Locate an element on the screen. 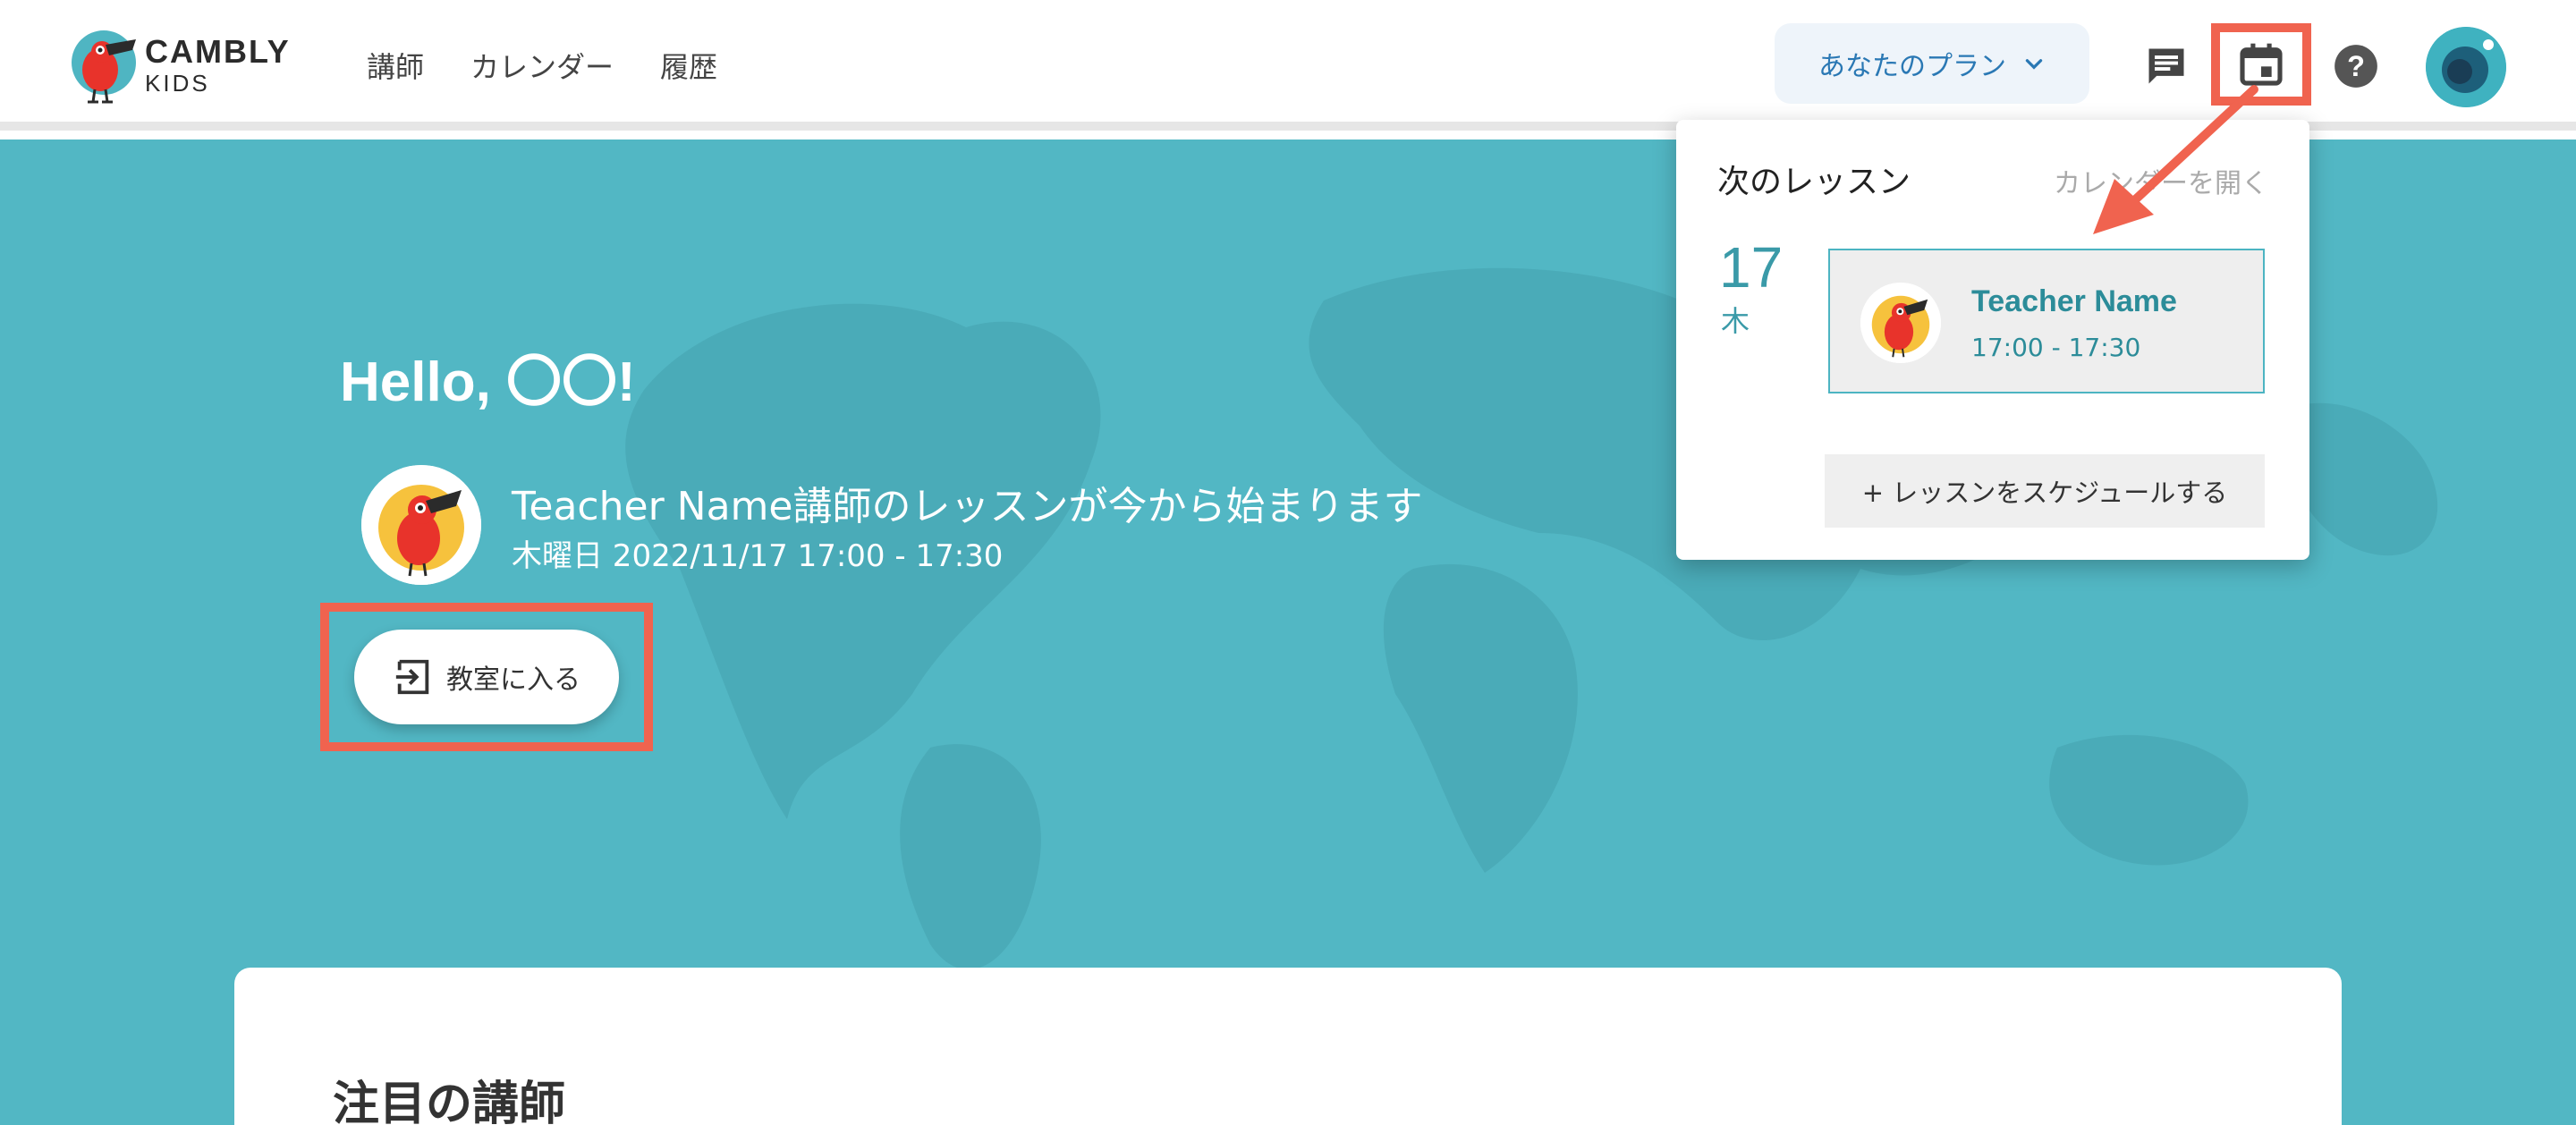 This screenshot has width=2576, height=1125. cambly-kids-logo: CAMBLY KIDS is located at coordinates (180, 66).